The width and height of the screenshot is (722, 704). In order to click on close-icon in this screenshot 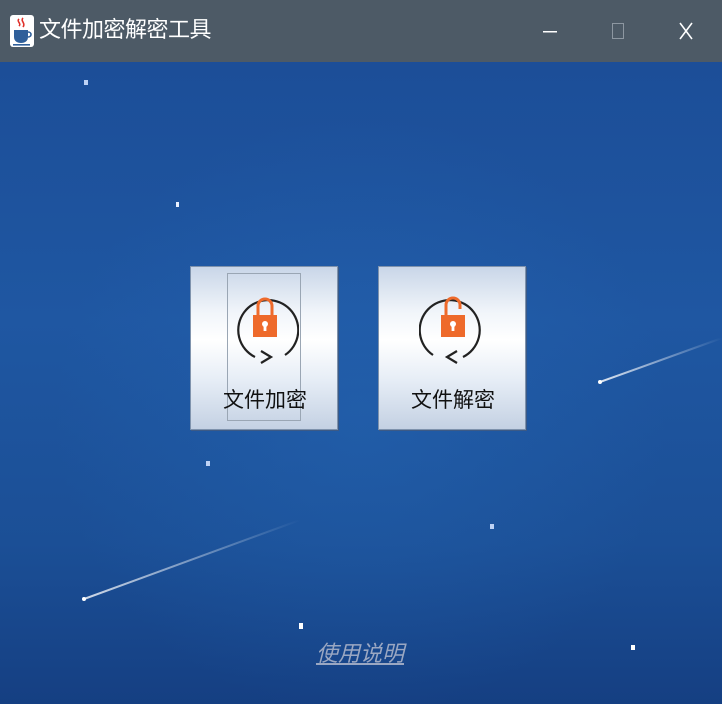, I will do `click(686, 31)`.